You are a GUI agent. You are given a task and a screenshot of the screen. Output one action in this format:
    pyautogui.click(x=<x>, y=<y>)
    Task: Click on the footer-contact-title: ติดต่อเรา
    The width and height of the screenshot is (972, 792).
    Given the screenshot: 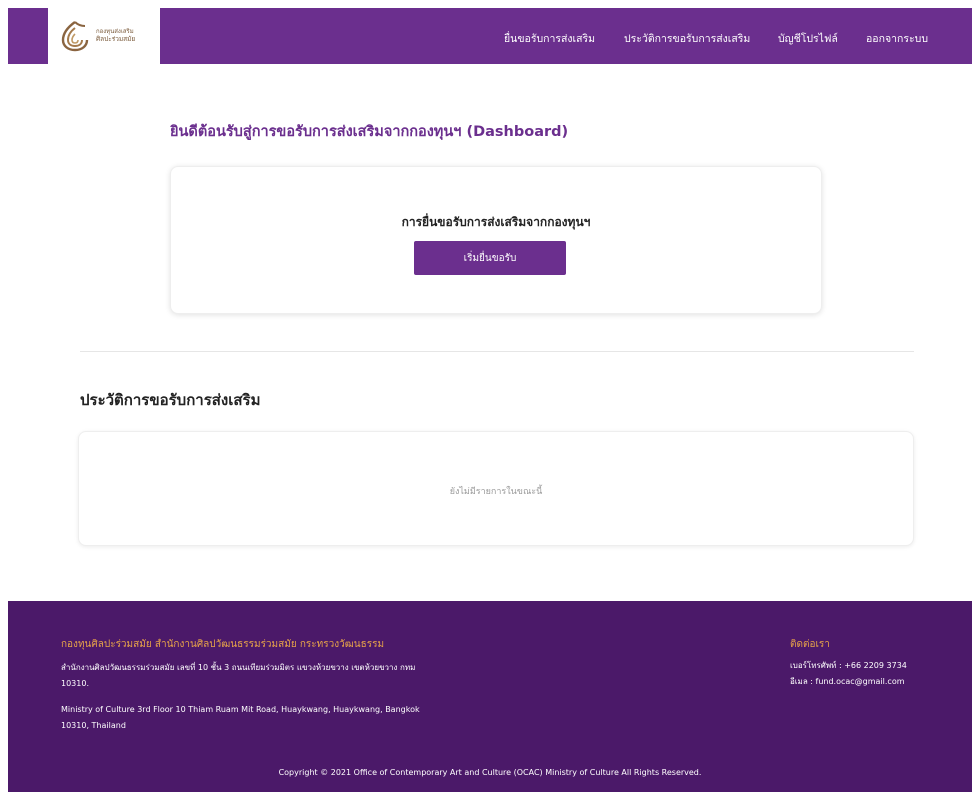 What is the action you would take?
    pyautogui.click(x=810, y=644)
    